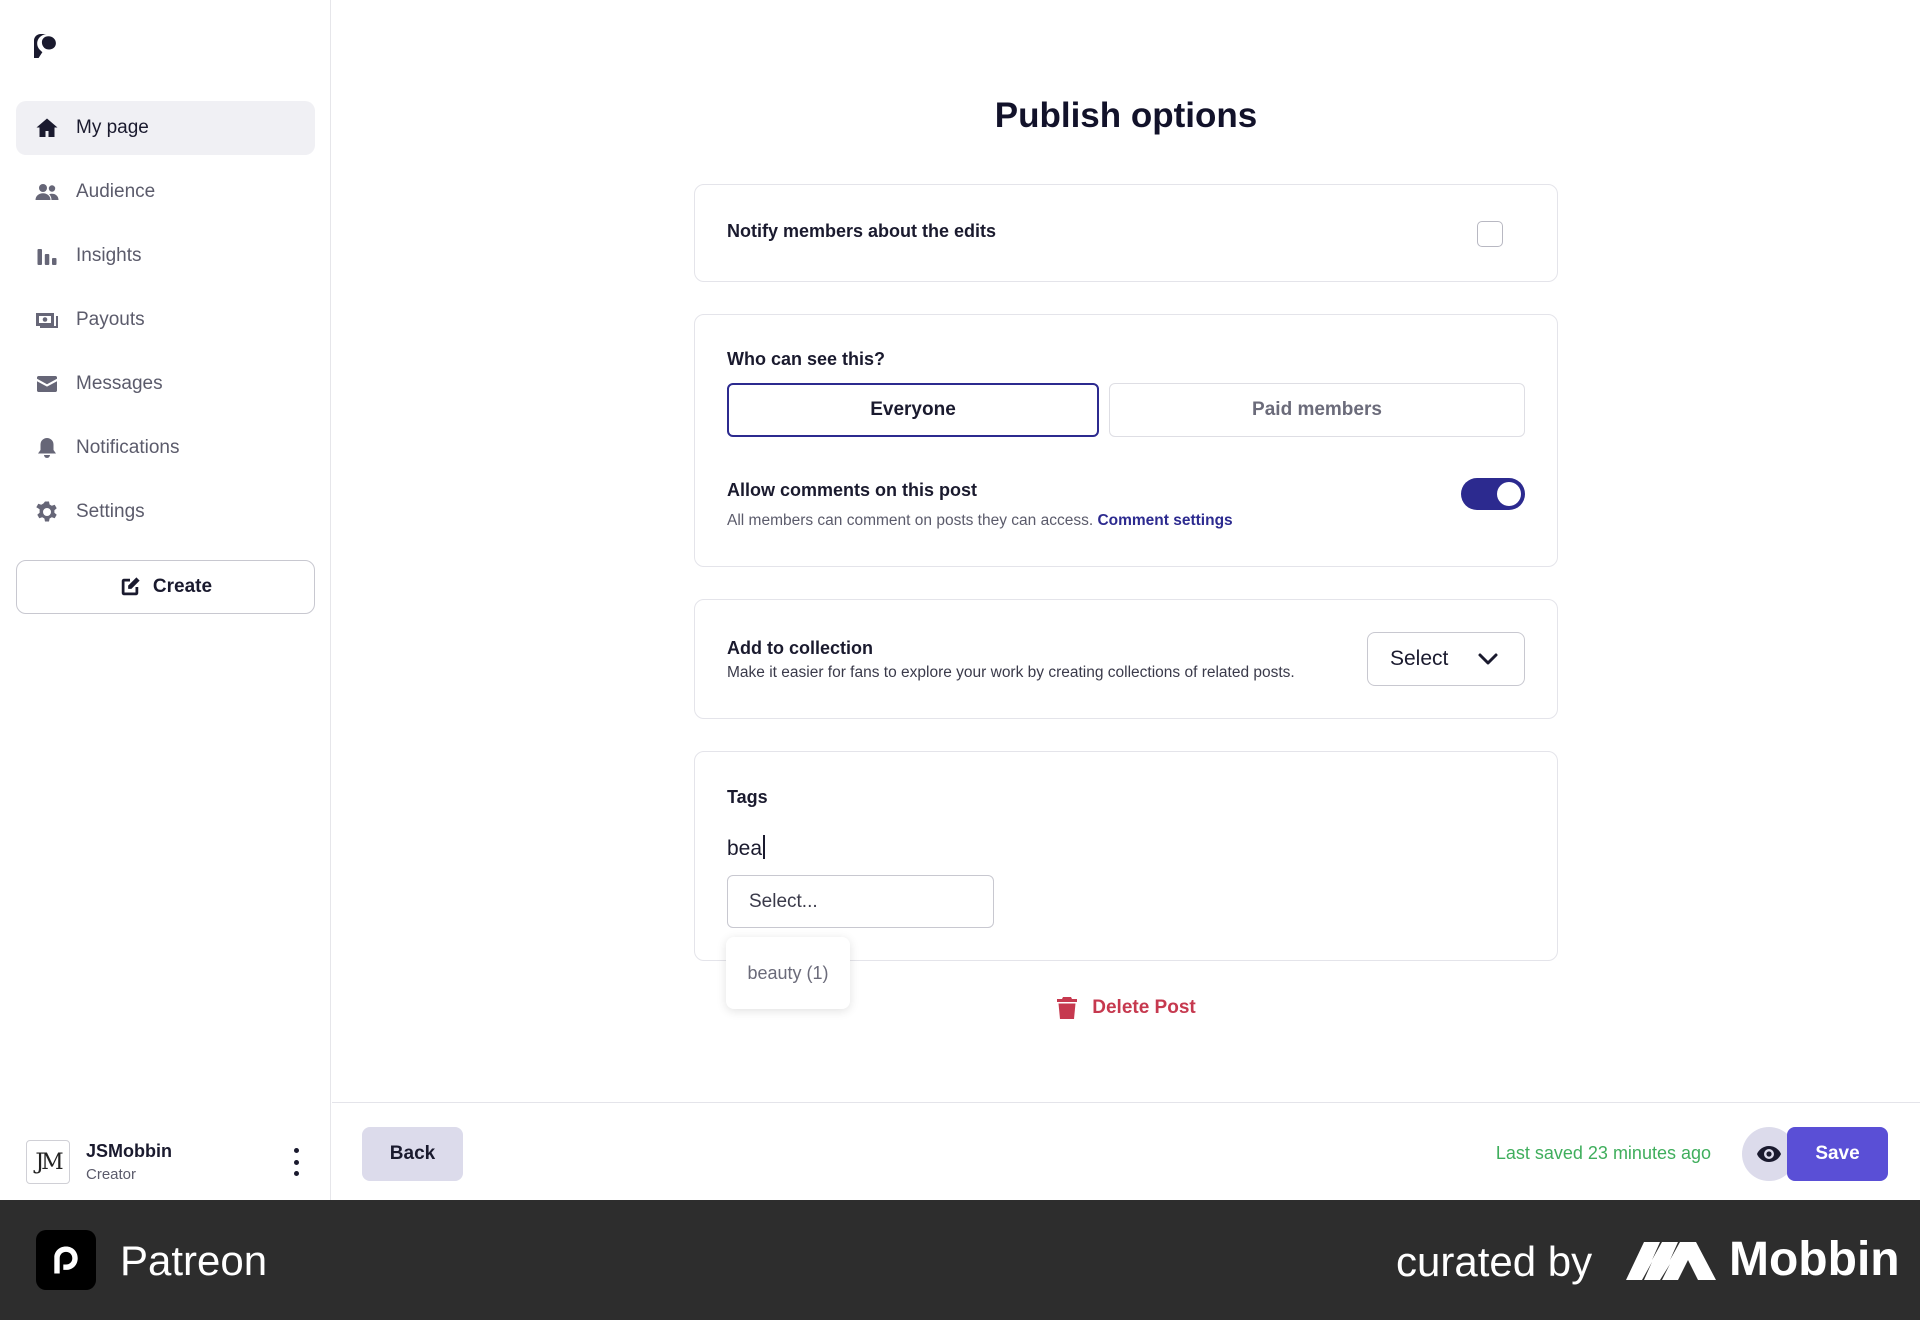 This screenshot has width=1920, height=1320. I want to click on trash-icon, so click(1067, 1008).